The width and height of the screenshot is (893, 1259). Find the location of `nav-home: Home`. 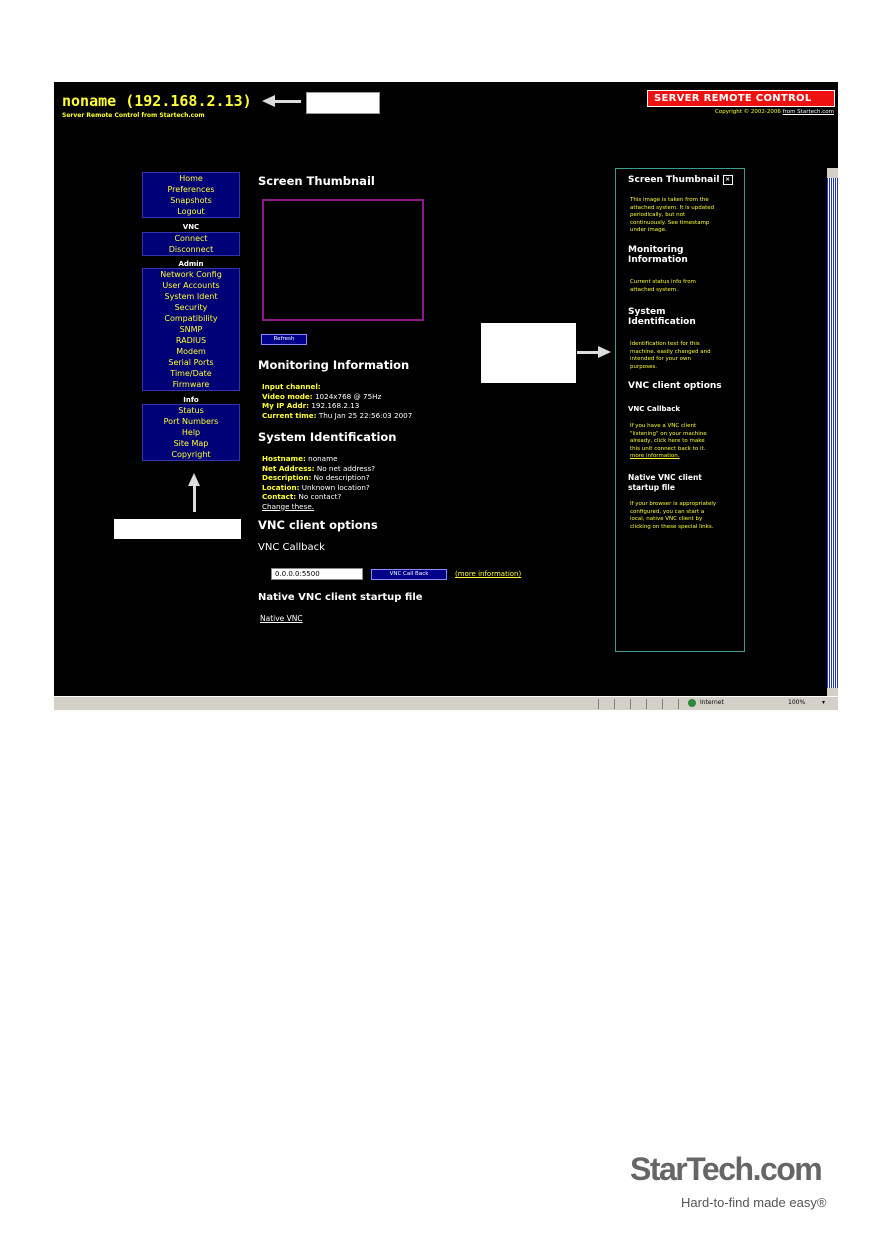

nav-home: Home is located at coordinates (191, 178).